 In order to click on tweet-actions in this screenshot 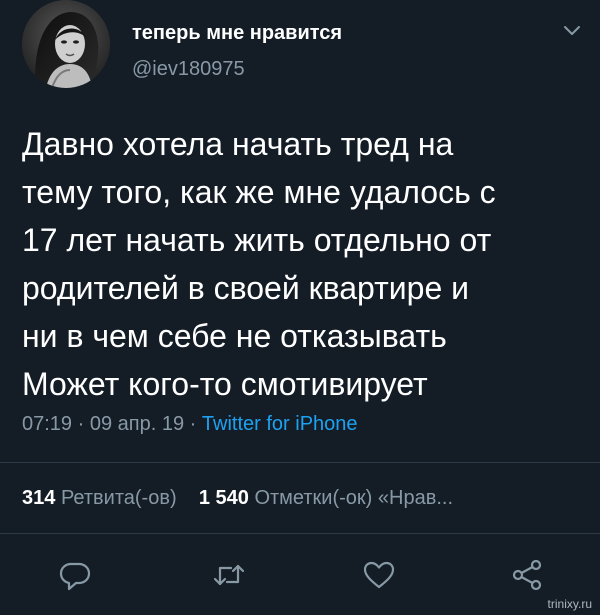, I will do `click(300, 574)`.